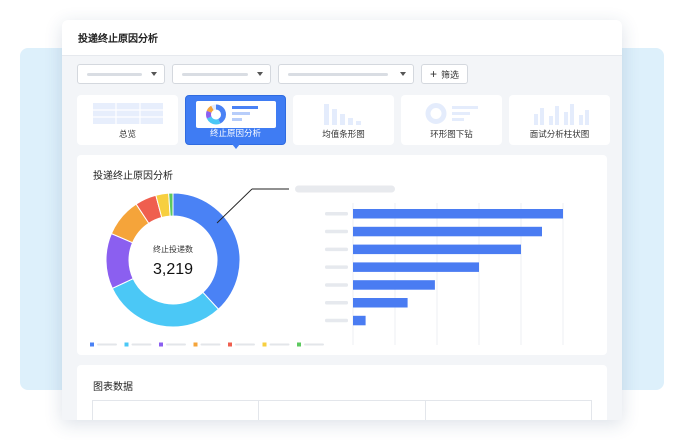 Image resolution: width=684 pixels, height=440 pixels. I want to click on tab-termination-analysis: 终止原因分析, so click(235, 122).